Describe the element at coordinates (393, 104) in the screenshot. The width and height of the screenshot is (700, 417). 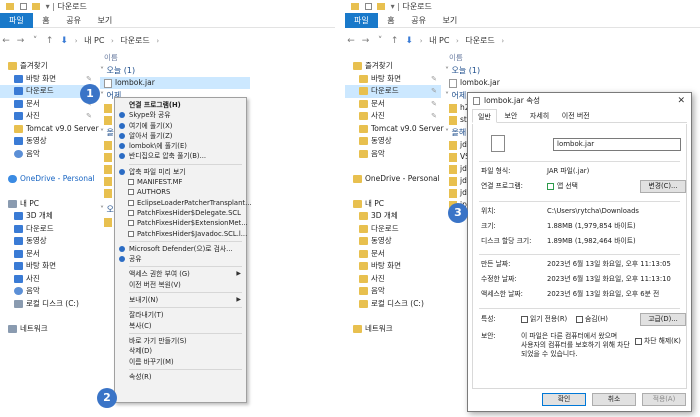
I see `sidebar-item: 문서 ✎` at that location.